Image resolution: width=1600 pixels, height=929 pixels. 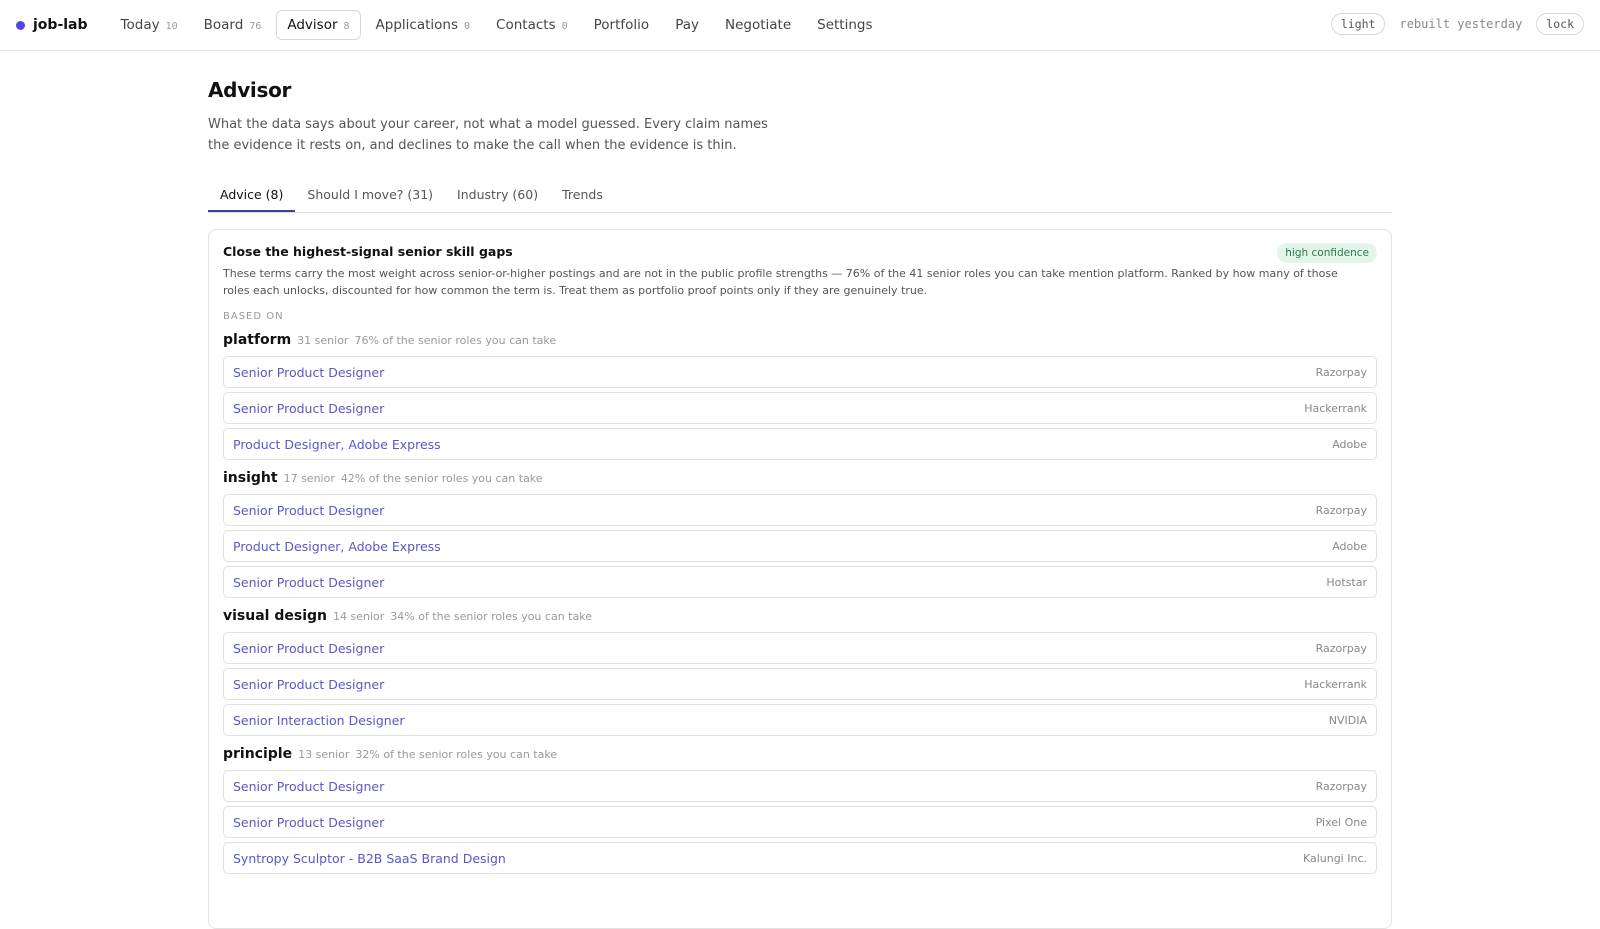 What do you see at coordinates (1341, 822) in the screenshot?
I see `role-company: Pixel One` at bounding box center [1341, 822].